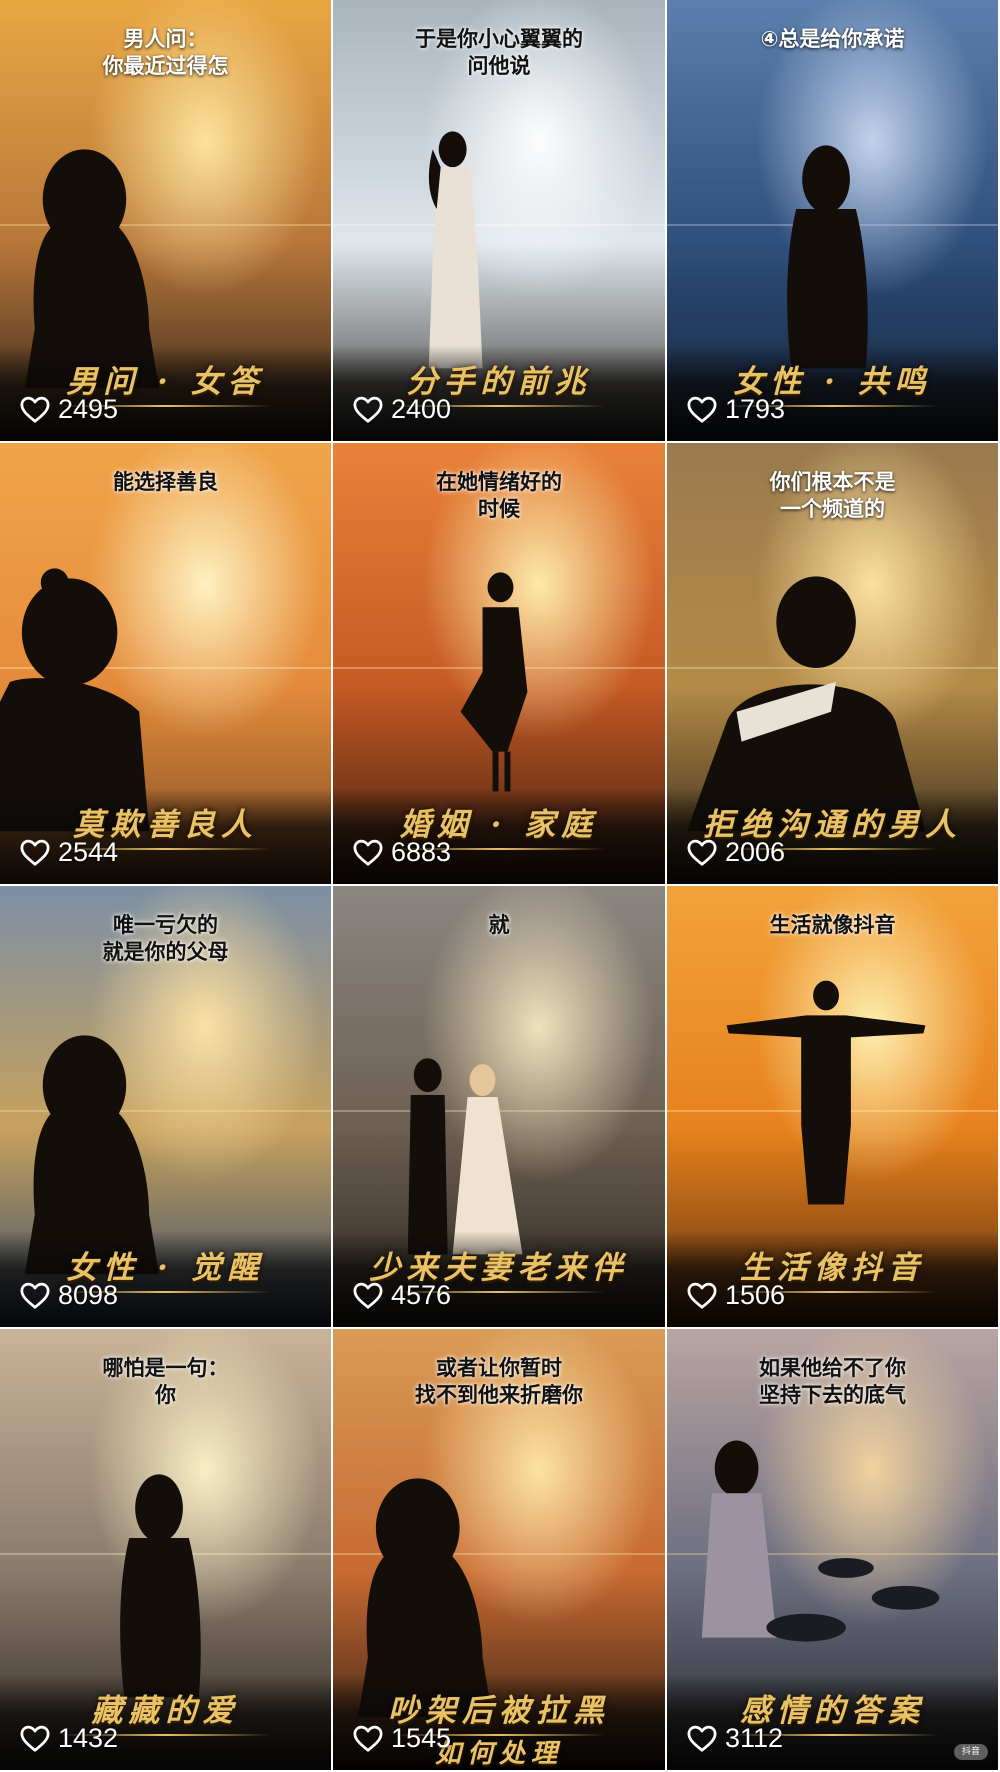 This screenshot has width=1000, height=1772. Describe the element at coordinates (833, 1550) in the screenshot. I see `video-tile: 如果他给不了你 坚持下去的底气 感情的答案 3112 抖音` at that location.